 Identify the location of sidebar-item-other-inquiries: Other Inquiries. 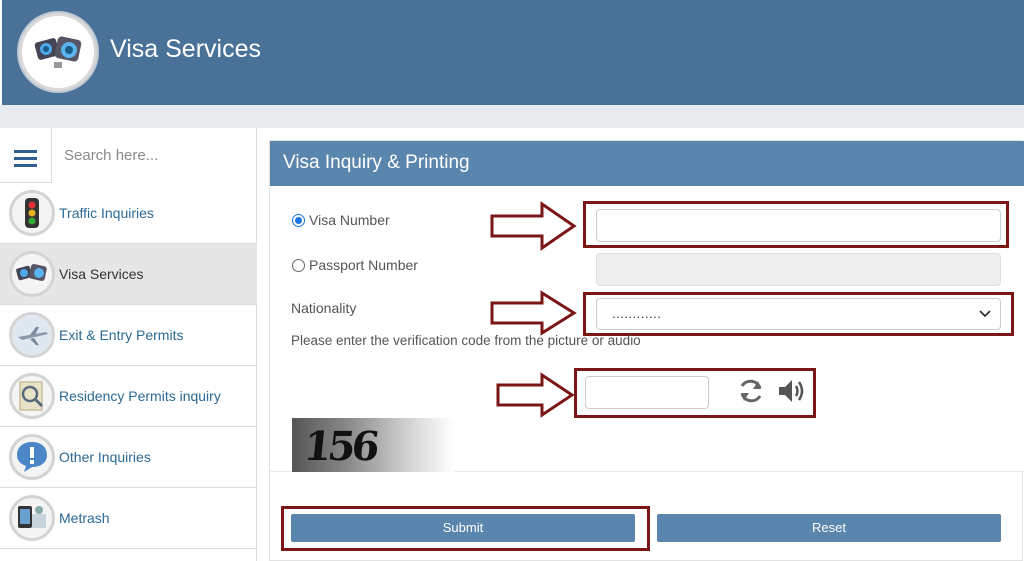
(128, 457).